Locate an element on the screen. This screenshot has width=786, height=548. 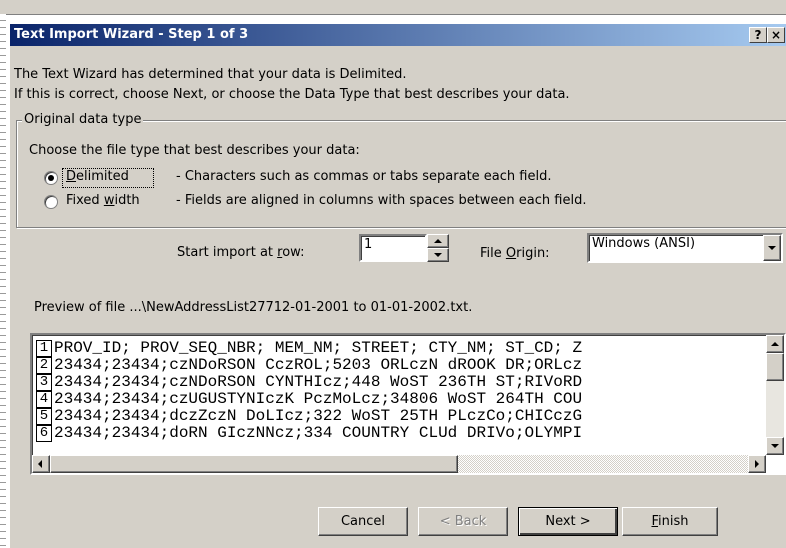
scroll-right-button is located at coordinates (757, 464).